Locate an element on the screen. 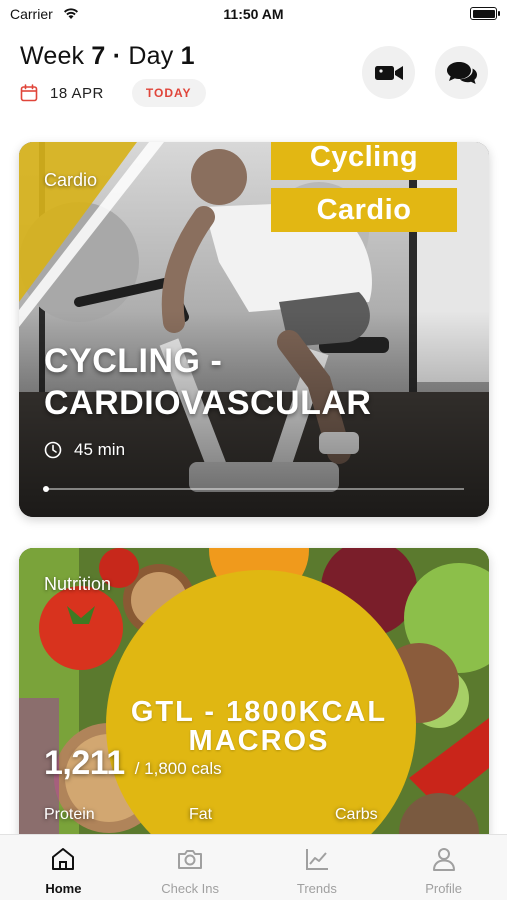 Image resolution: width=507 pixels, height=900 pixels. tab-check-ins-label: Check Ins is located at coordinates (190, 888).